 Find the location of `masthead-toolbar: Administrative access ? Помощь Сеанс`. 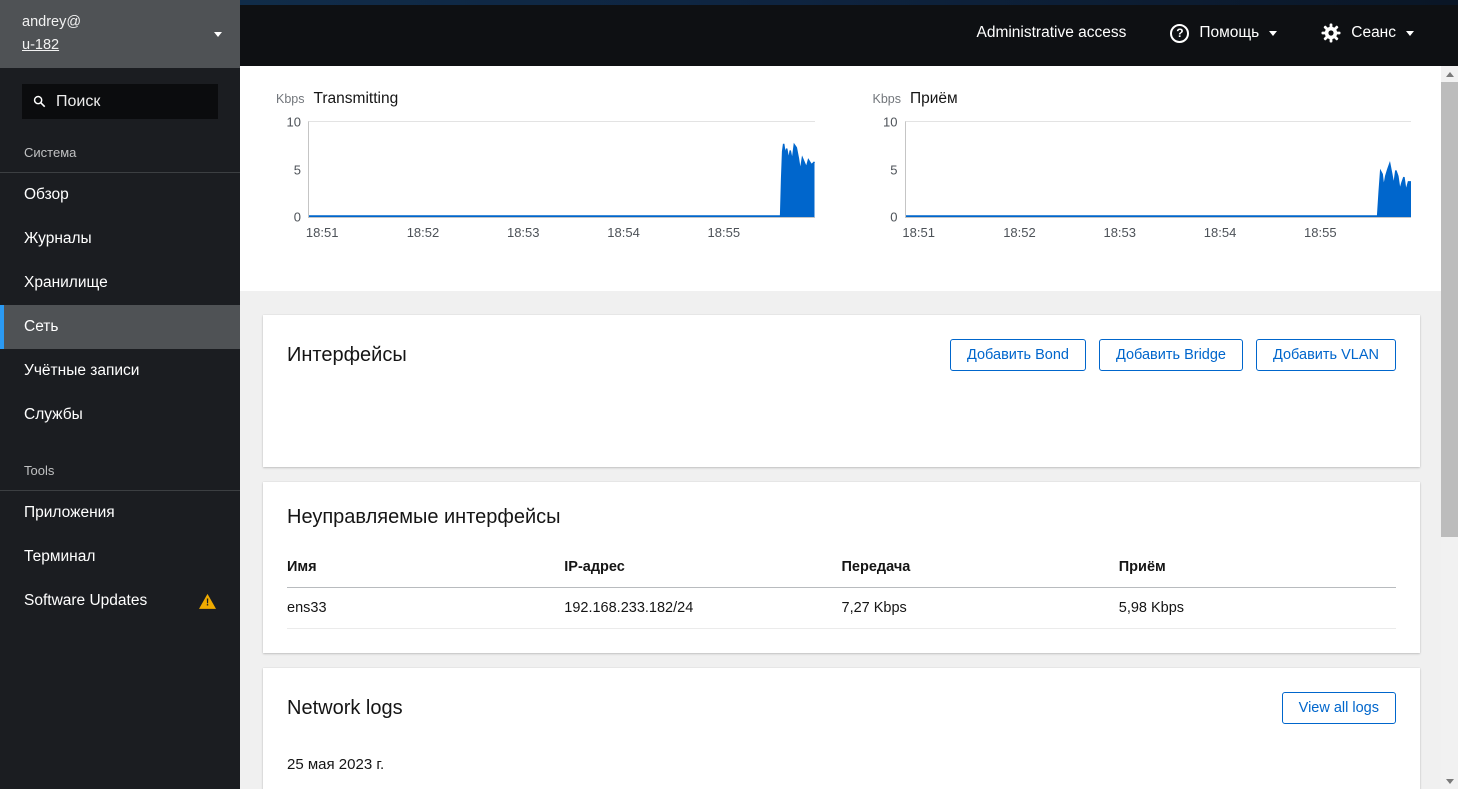

masthead-toolbar: Administrative access ? Помощь Сеанс is located at coordinates (1195, 33).